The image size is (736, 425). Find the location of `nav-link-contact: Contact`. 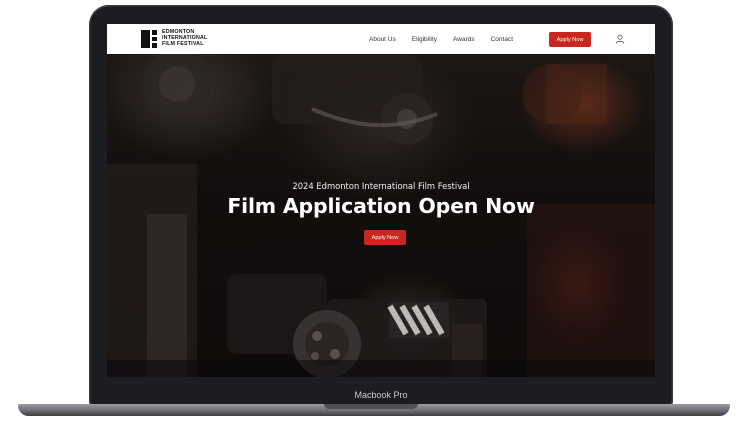

nav-link-contact: Contact is located at coordinates (502, 39).